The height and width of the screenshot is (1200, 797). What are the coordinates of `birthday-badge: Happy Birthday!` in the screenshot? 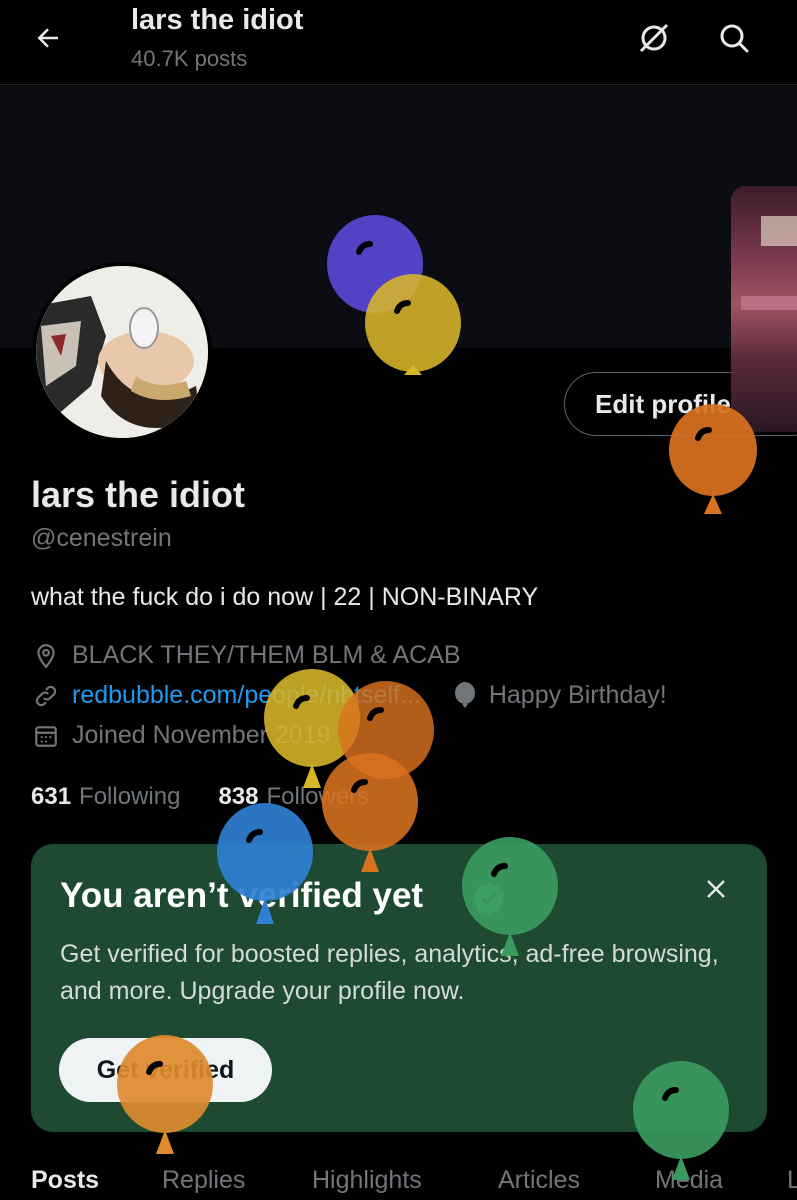 It's located at (559, 695).